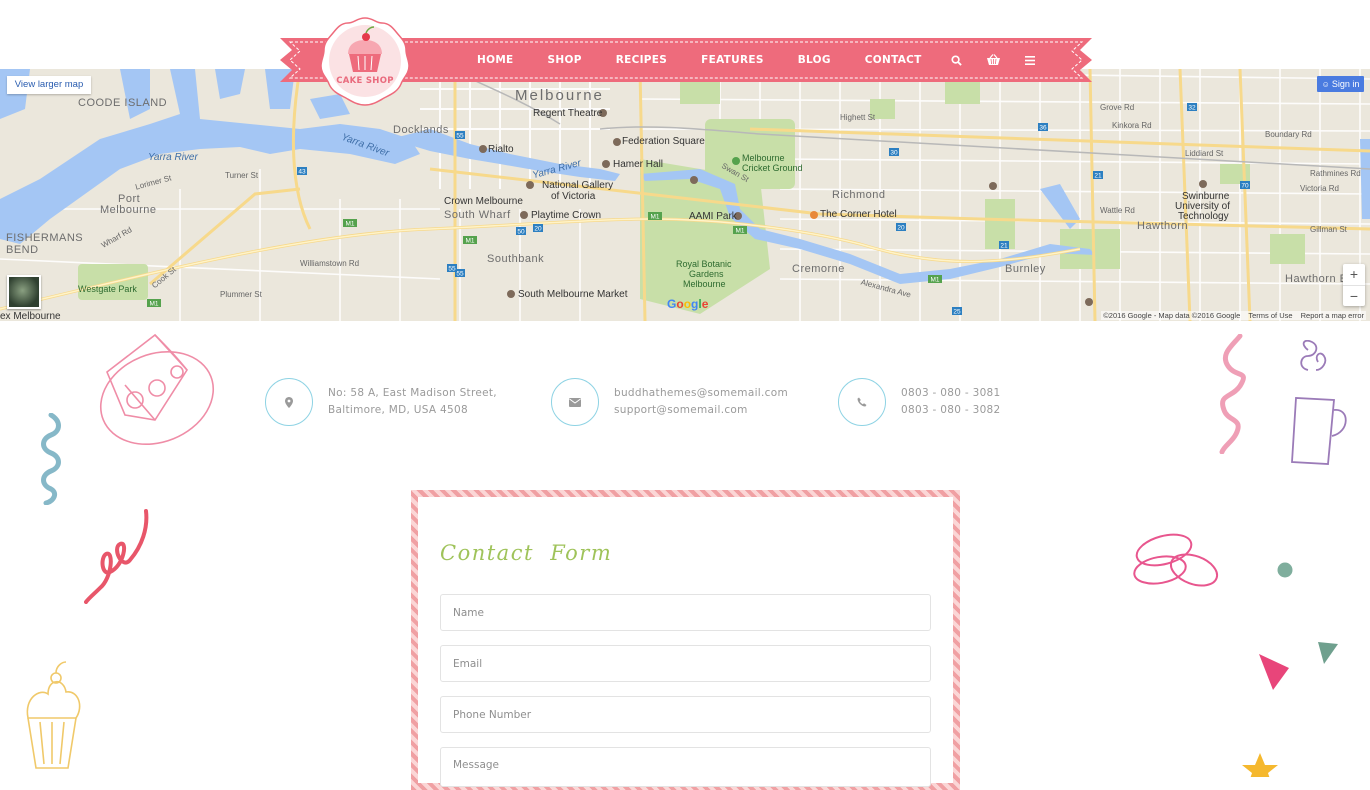 The image size is (1370, 790). I want to click on map-label: Victoria Rd, so click(1319, 188).